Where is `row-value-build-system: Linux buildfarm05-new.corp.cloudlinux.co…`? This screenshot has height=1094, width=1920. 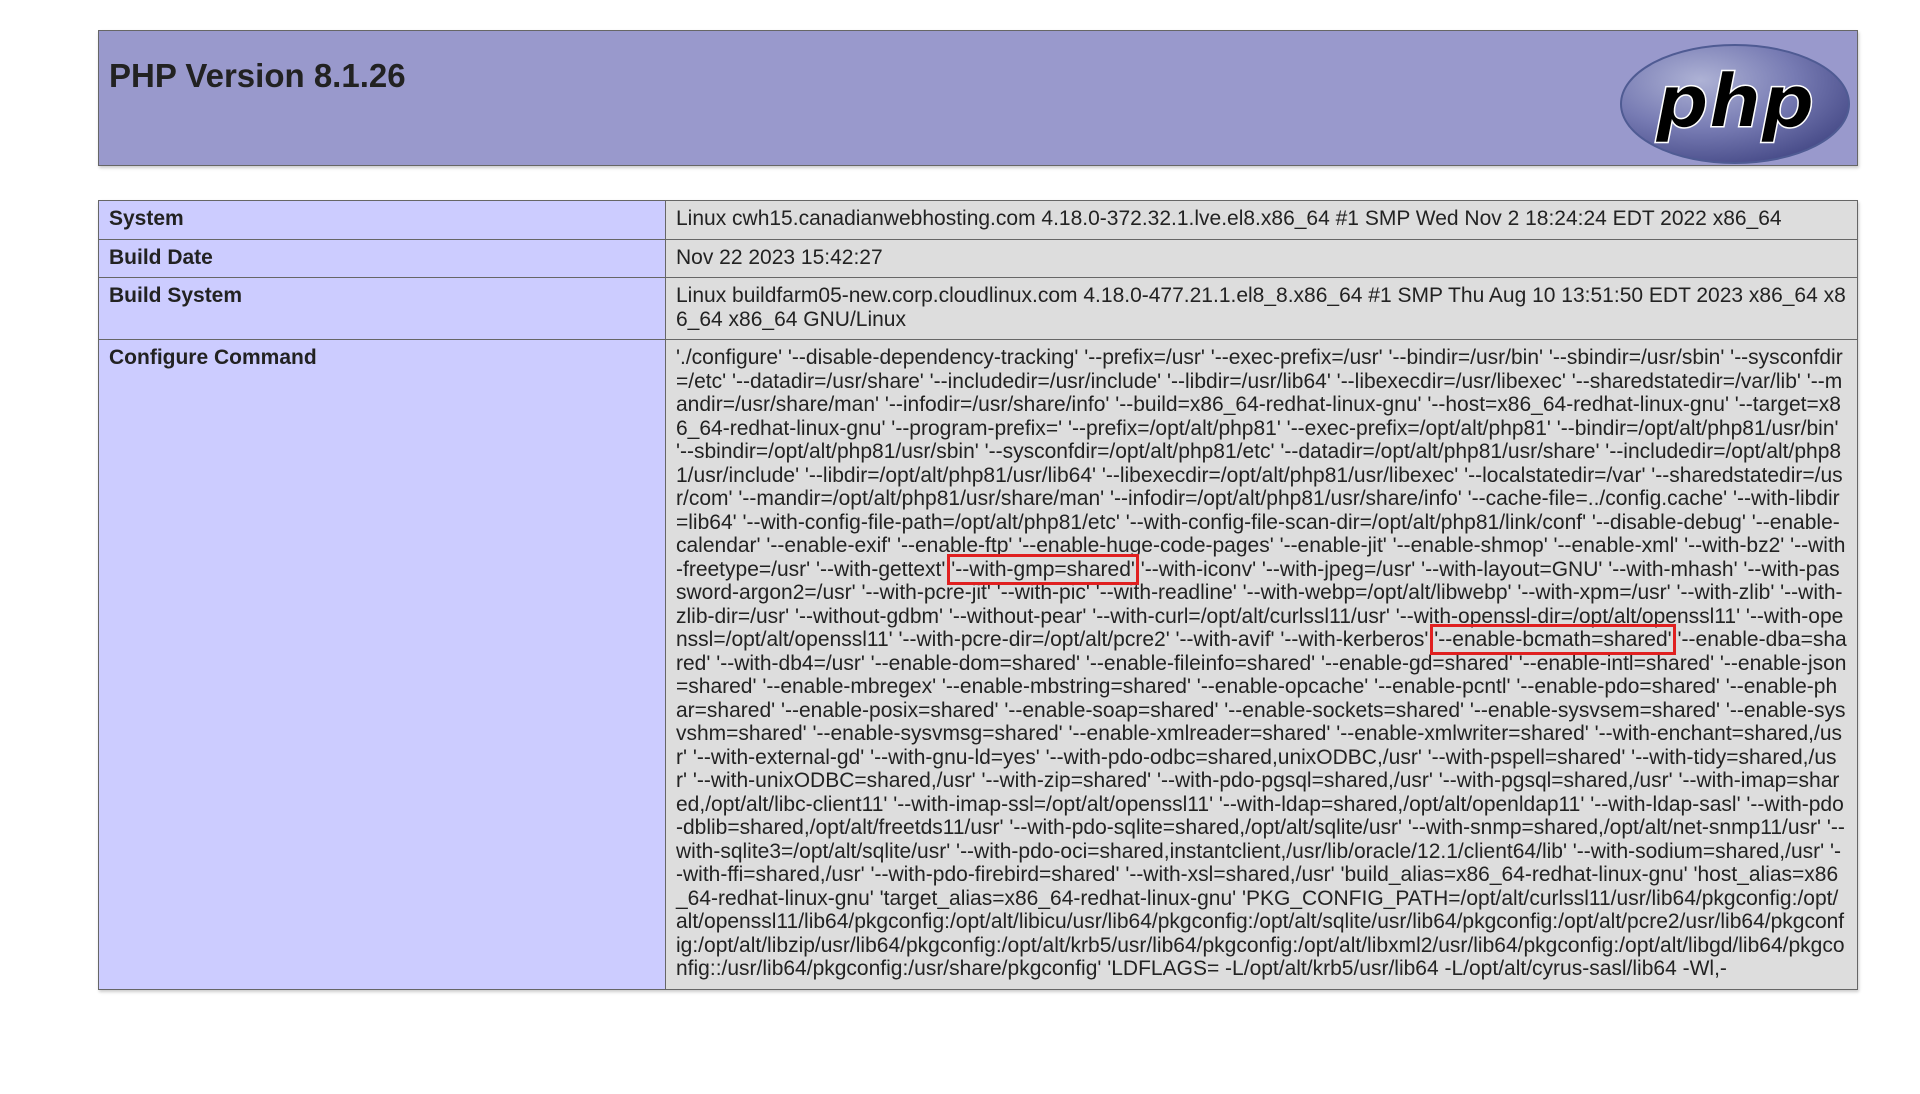
row-value-build-system: Linux buildfarm05-new.corp.cloudlinux.co… is located at coordinates (1261, 308).